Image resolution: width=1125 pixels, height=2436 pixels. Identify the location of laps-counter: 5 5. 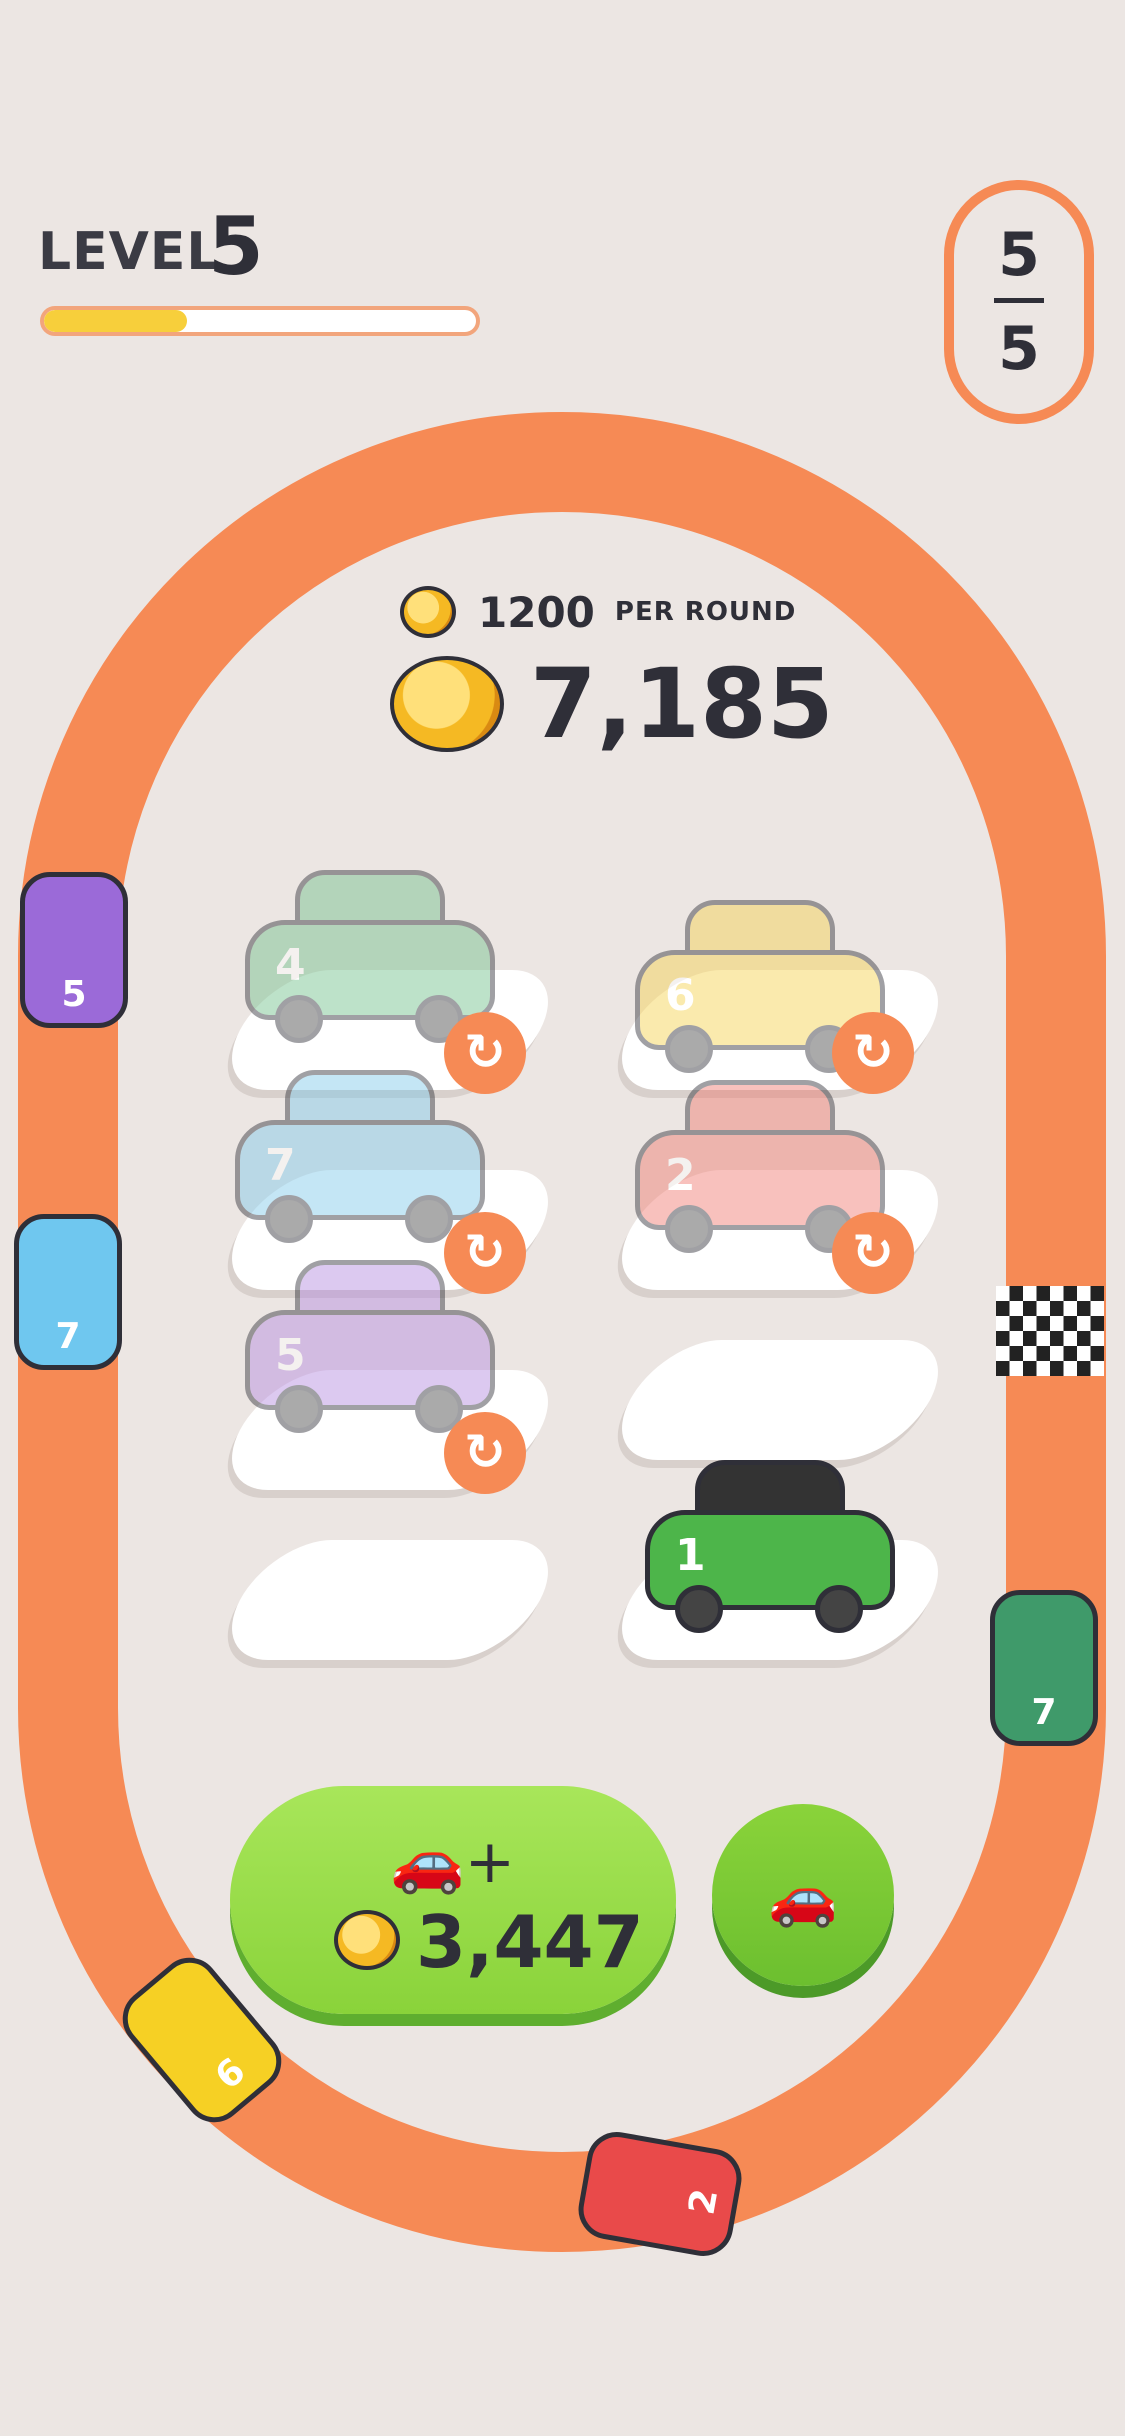
(1019, 302).